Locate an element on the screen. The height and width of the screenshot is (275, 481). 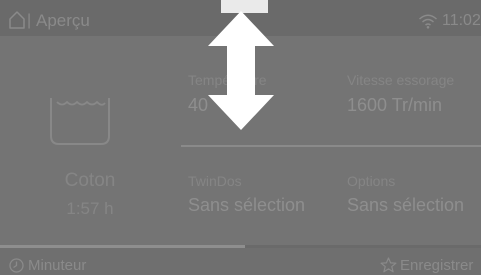
save-button-label: Enregistrer is located at coordinates (436, 266).